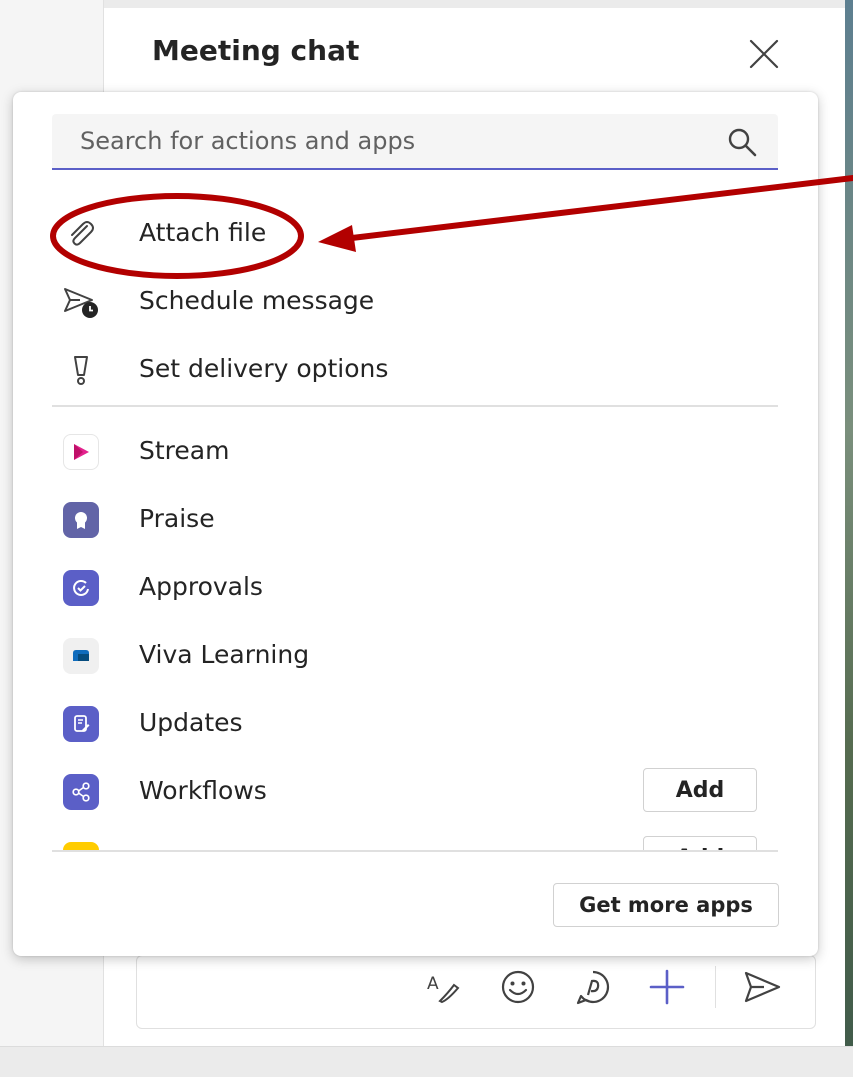  What do you see at coordinates (81, 724) in the screenshot?
I see `updates-app-icon` at bounding box center [81, 724].